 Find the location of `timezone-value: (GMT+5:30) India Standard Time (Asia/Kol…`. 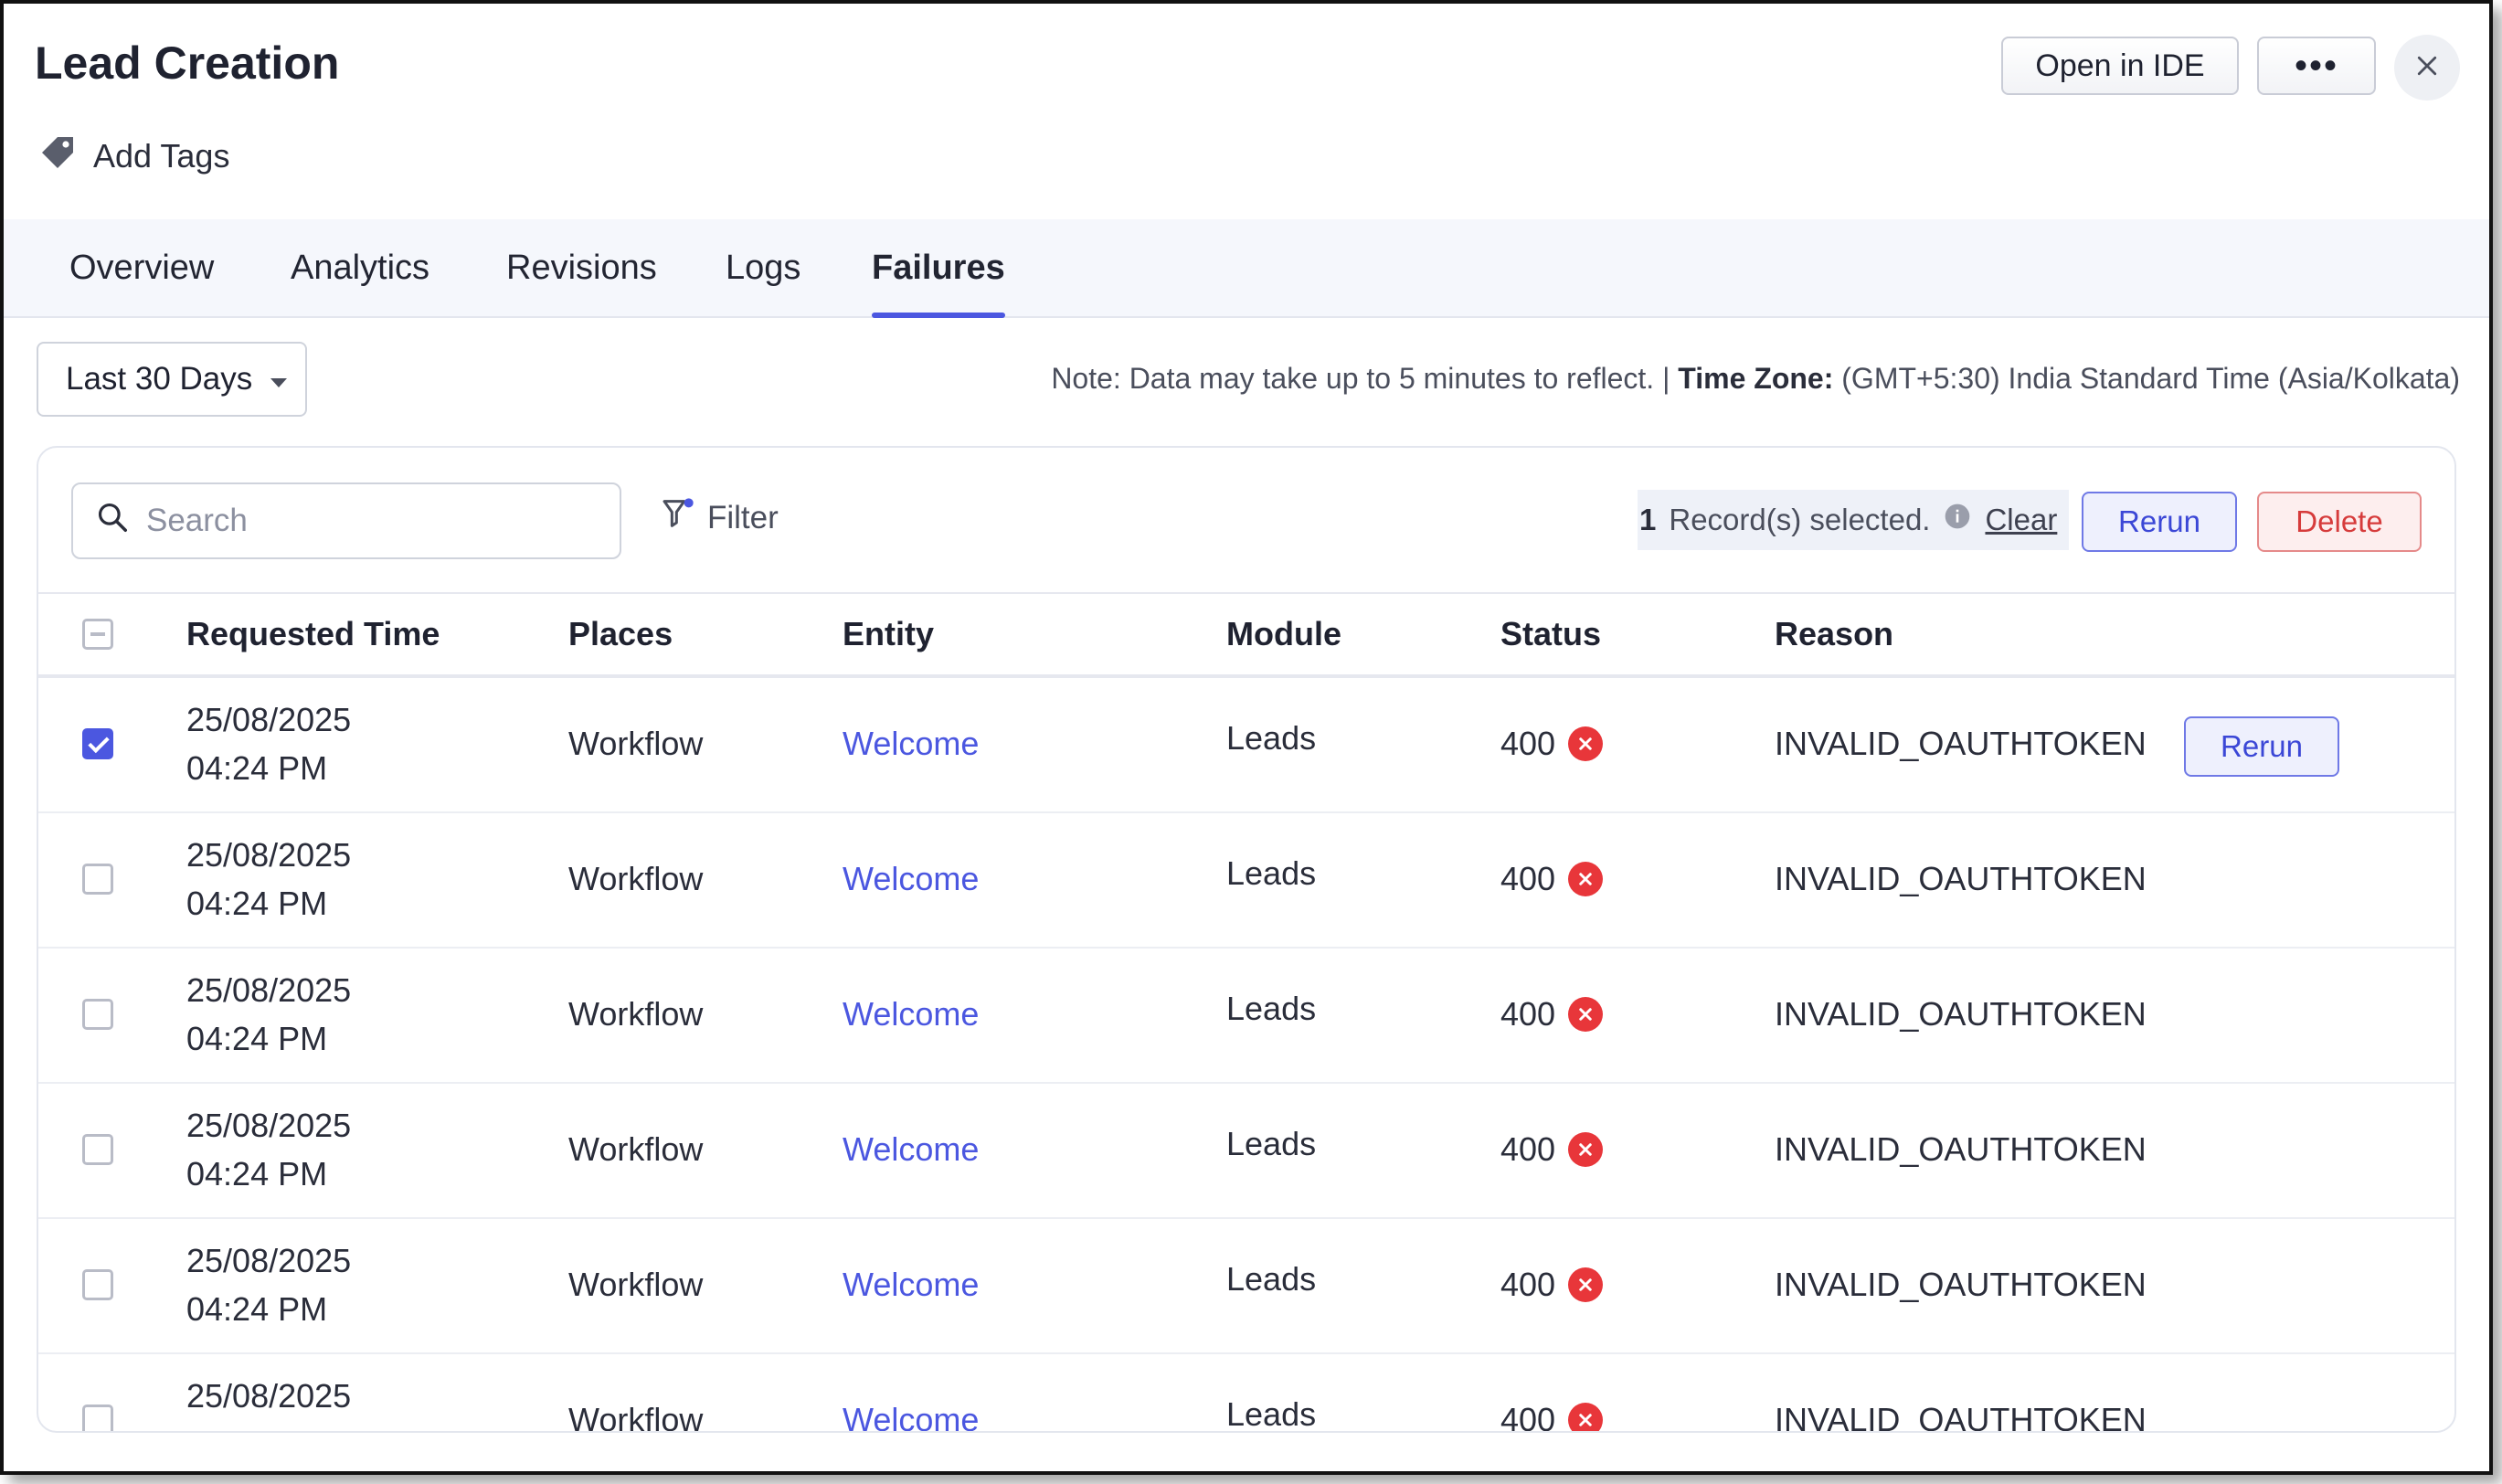

timezone-value: (GMT+5:30) India Standard Time (Asia/Kol… is located at coordinates (2150, 379).